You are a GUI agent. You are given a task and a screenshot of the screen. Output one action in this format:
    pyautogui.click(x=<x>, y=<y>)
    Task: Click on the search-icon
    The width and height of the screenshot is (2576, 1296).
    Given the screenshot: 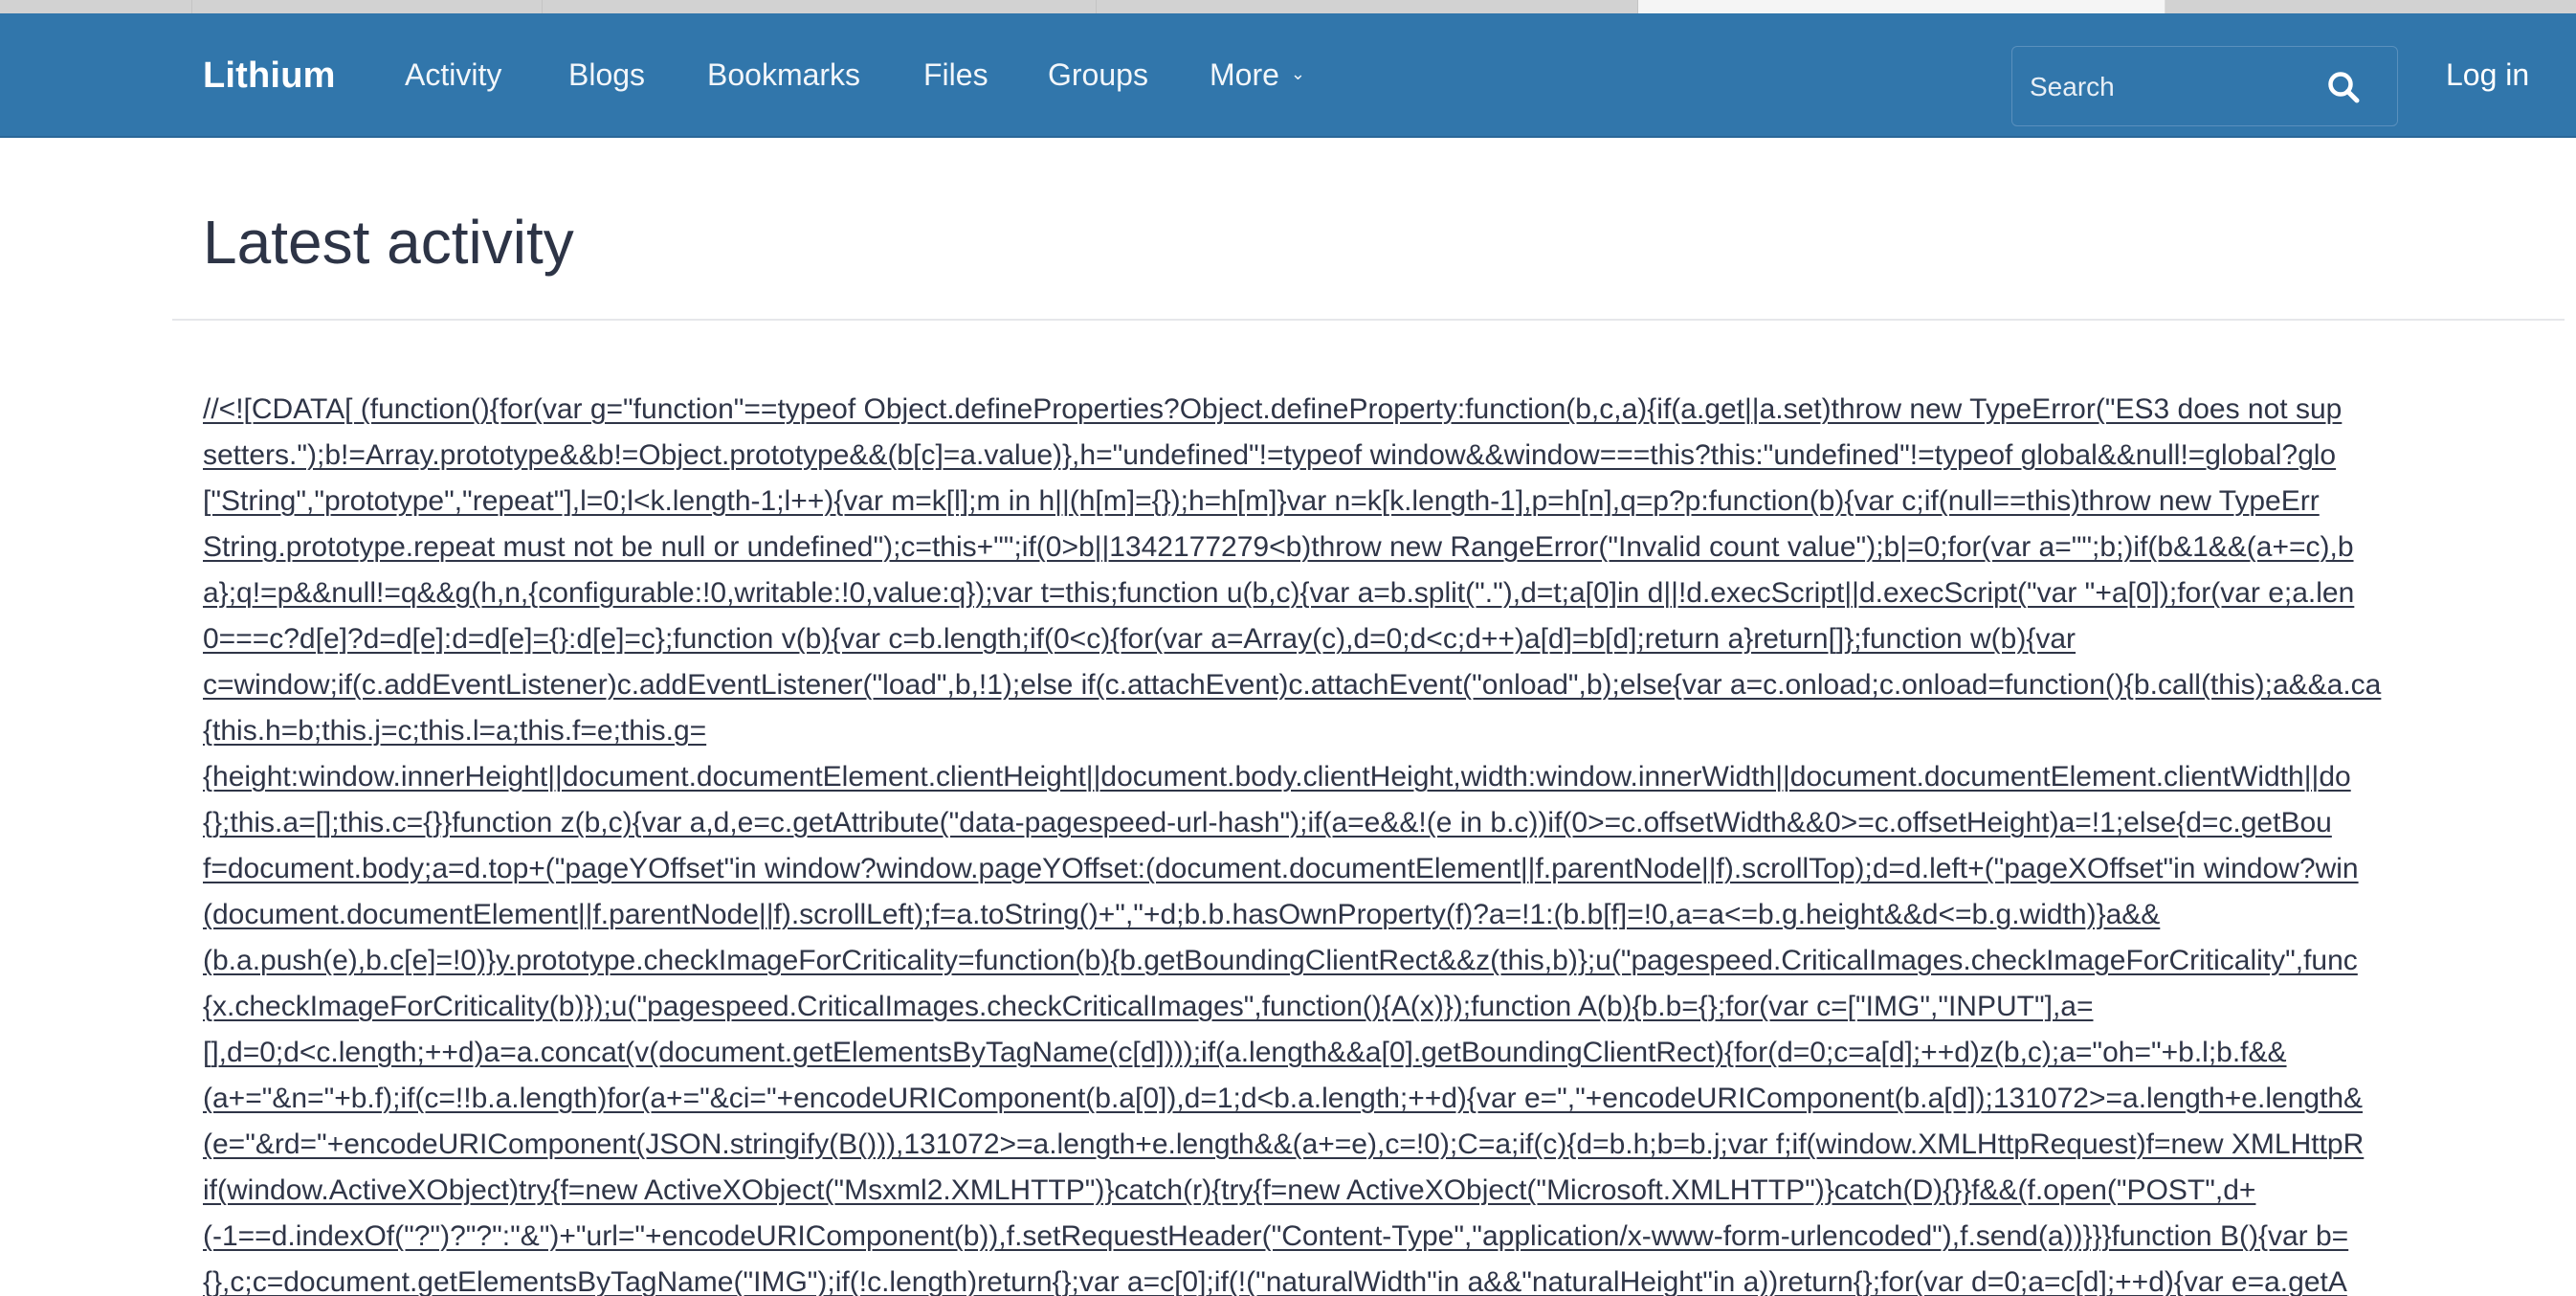 What is the action you would take?
    pyautogui.click(x=2343, y=87)
    